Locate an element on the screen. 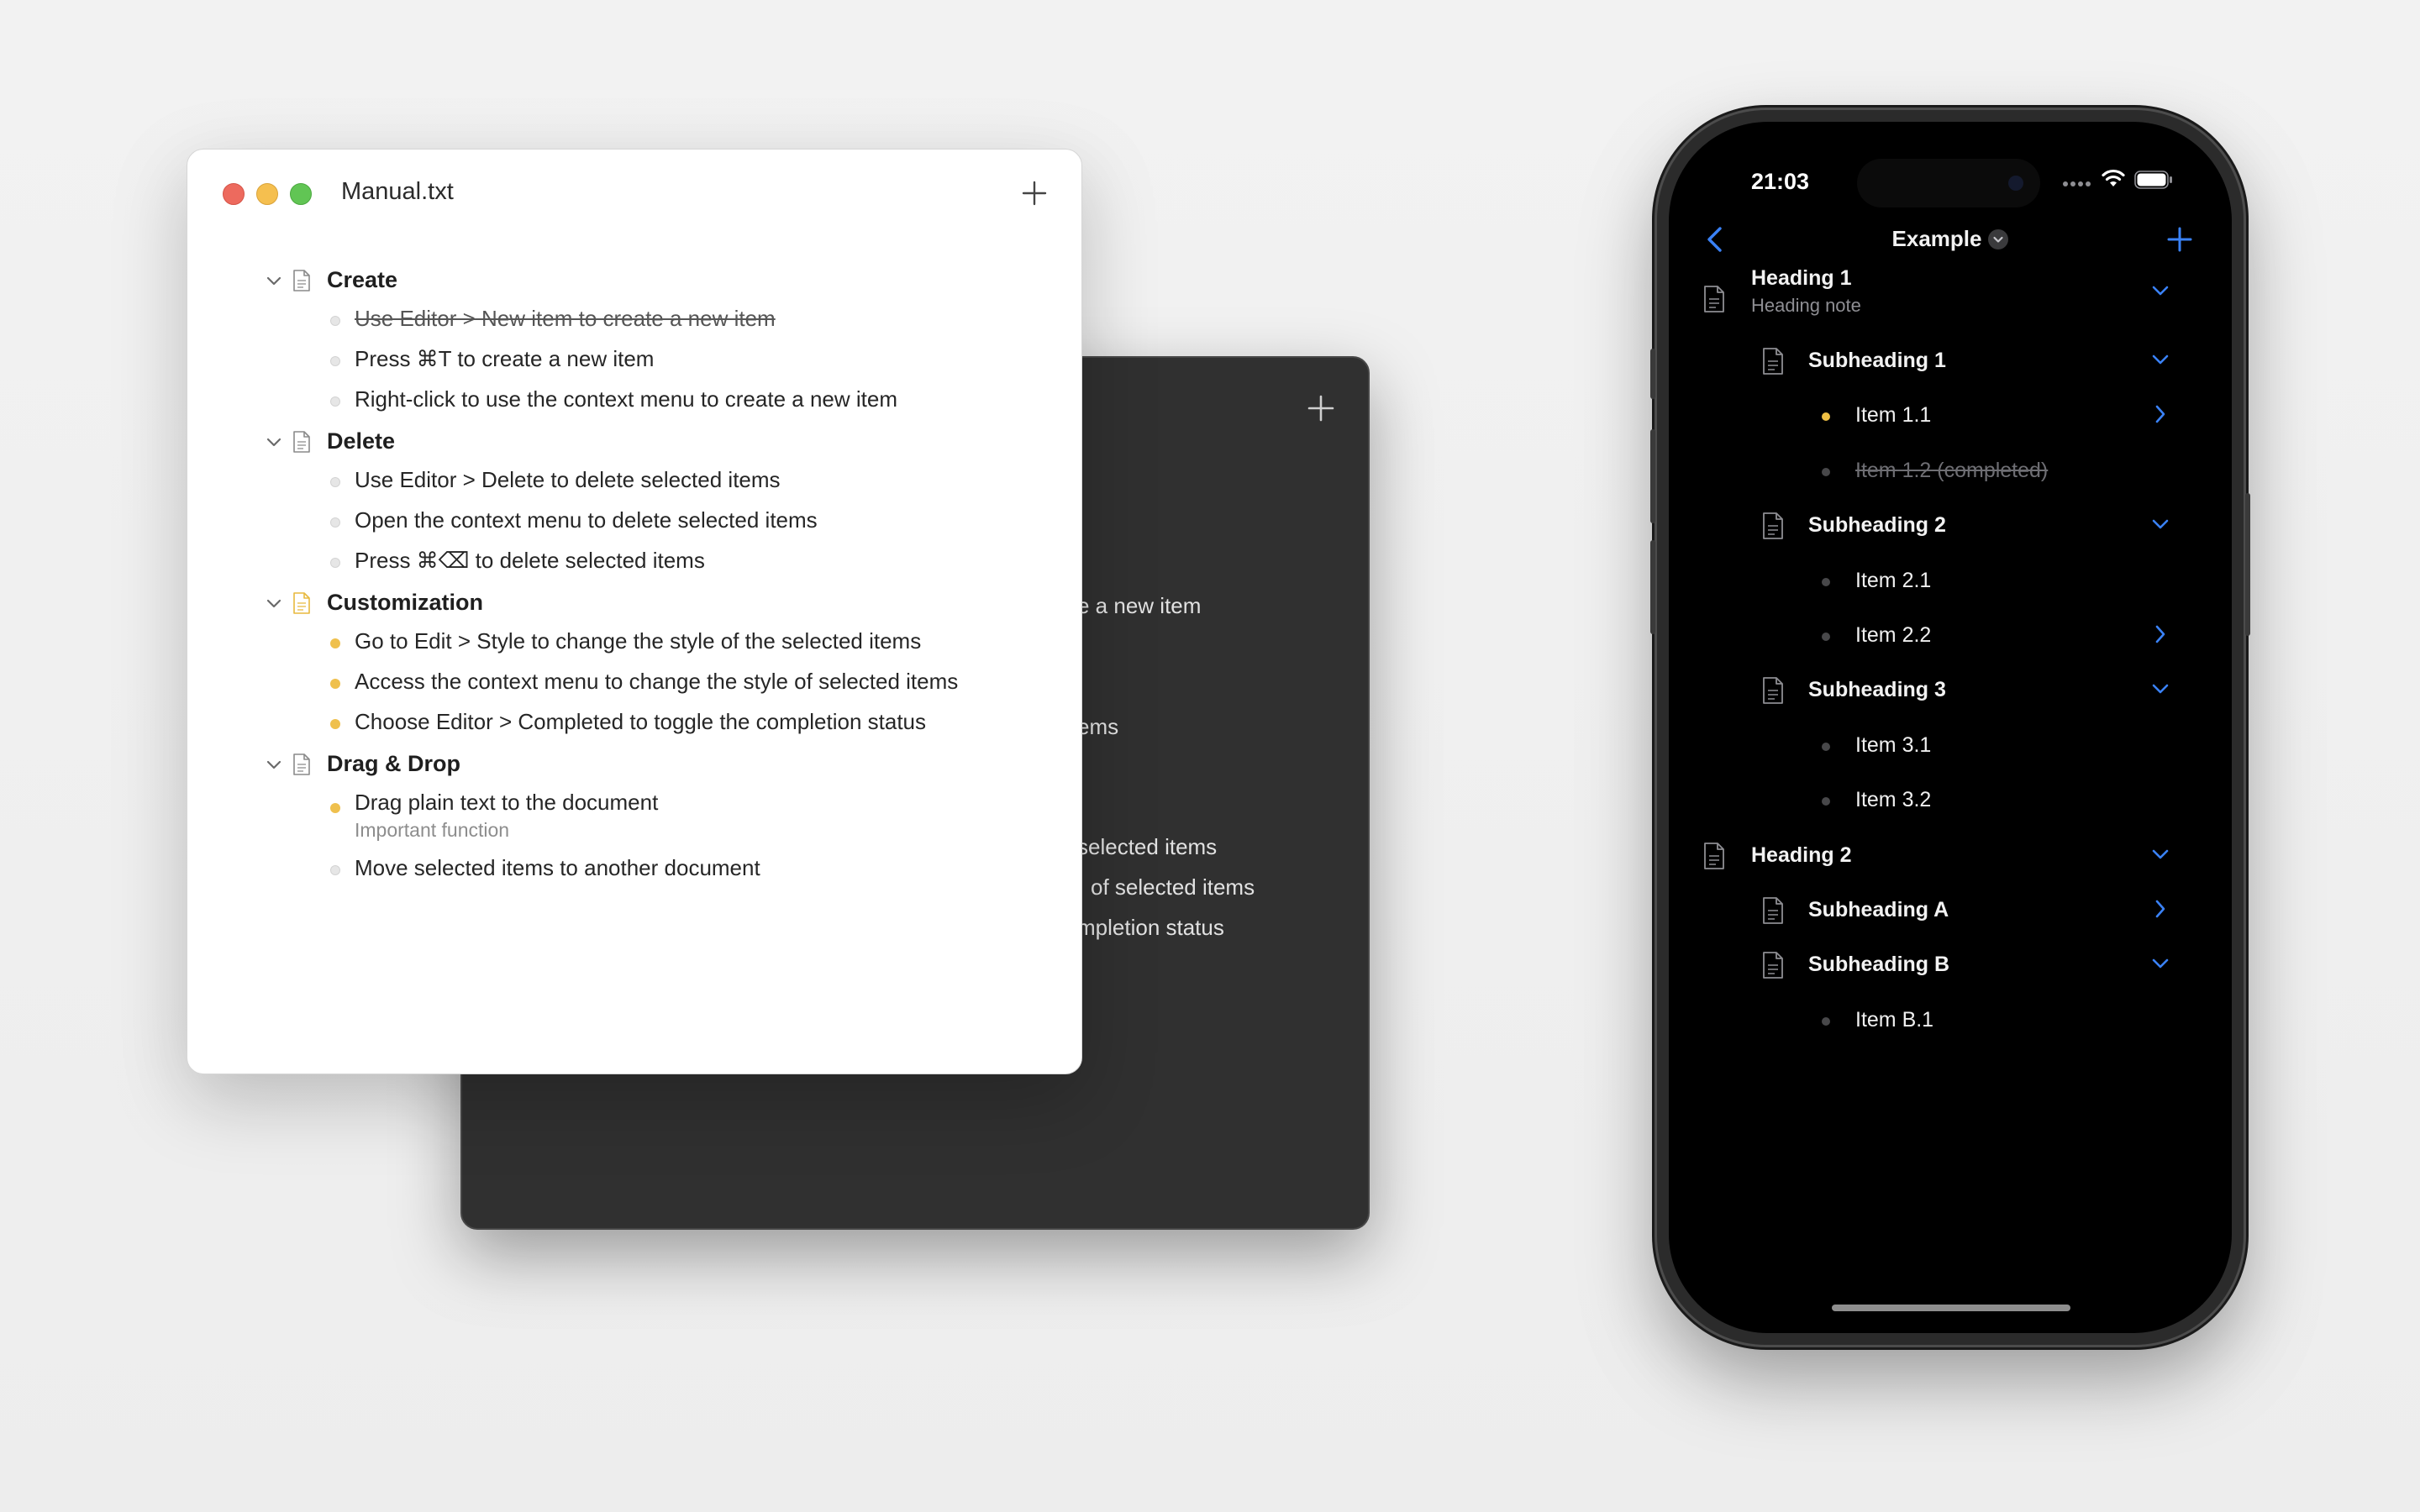  outline-heading-label: Drag & Drop is located at coordinates (394, 763).